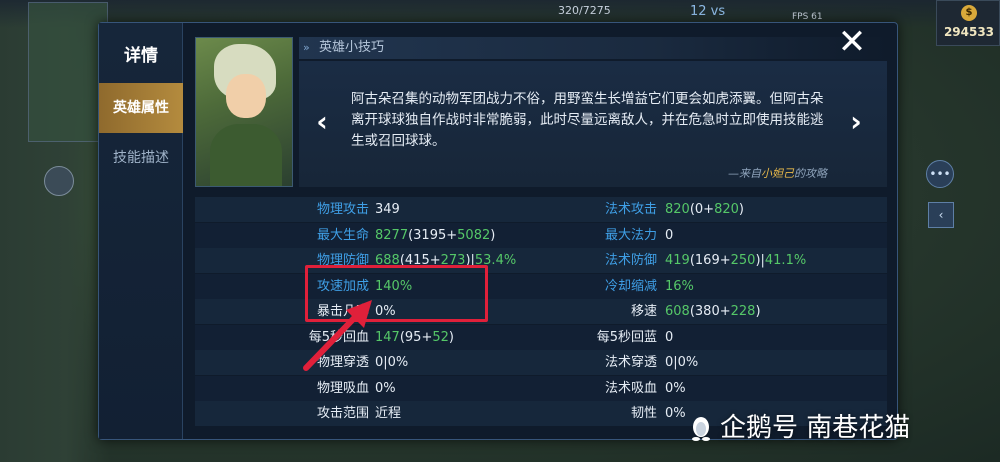  What do you see at coordinates (630, 362) in the screenshot?
I see `stat-label: 法术穿透` at bounding box center [630, 362].